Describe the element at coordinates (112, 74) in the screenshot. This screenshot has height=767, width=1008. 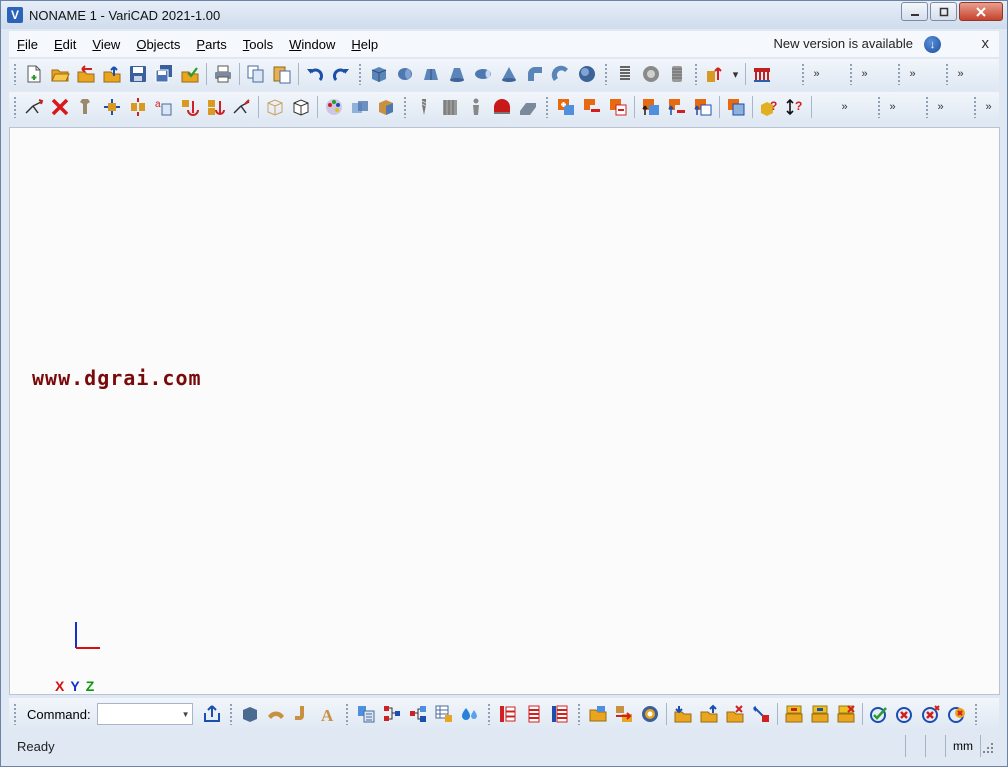
I see `open-up-icon` at that location.